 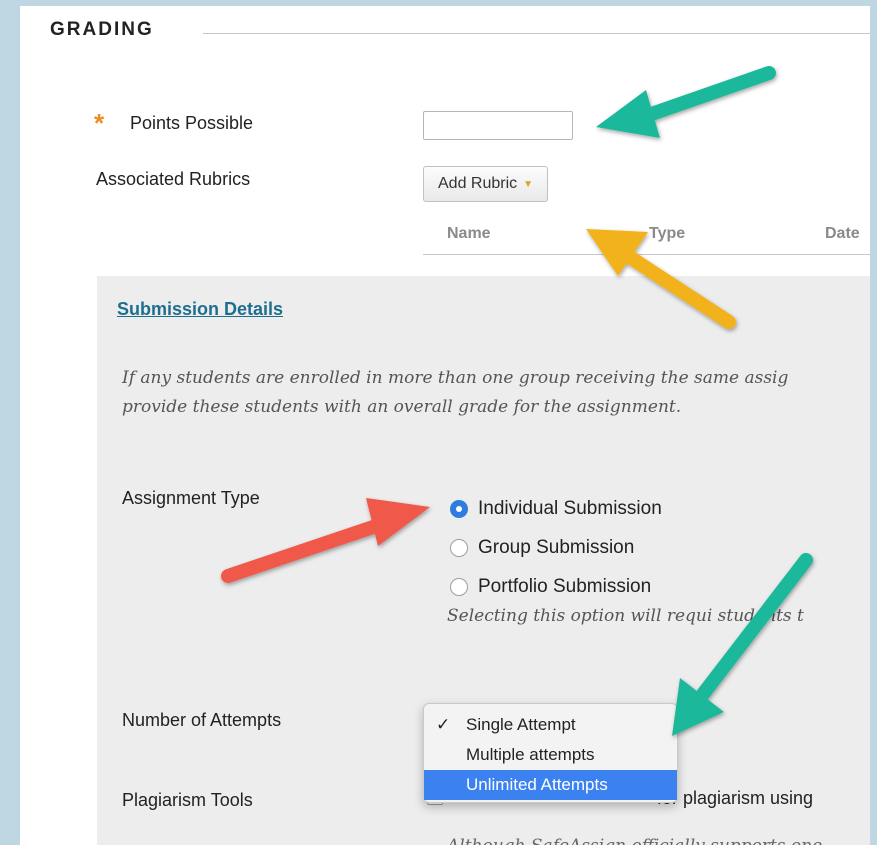 What do you see at coordinates (667, 233) in the screenshot?
I see `column-type: Type` at bounding box center [667, 233].